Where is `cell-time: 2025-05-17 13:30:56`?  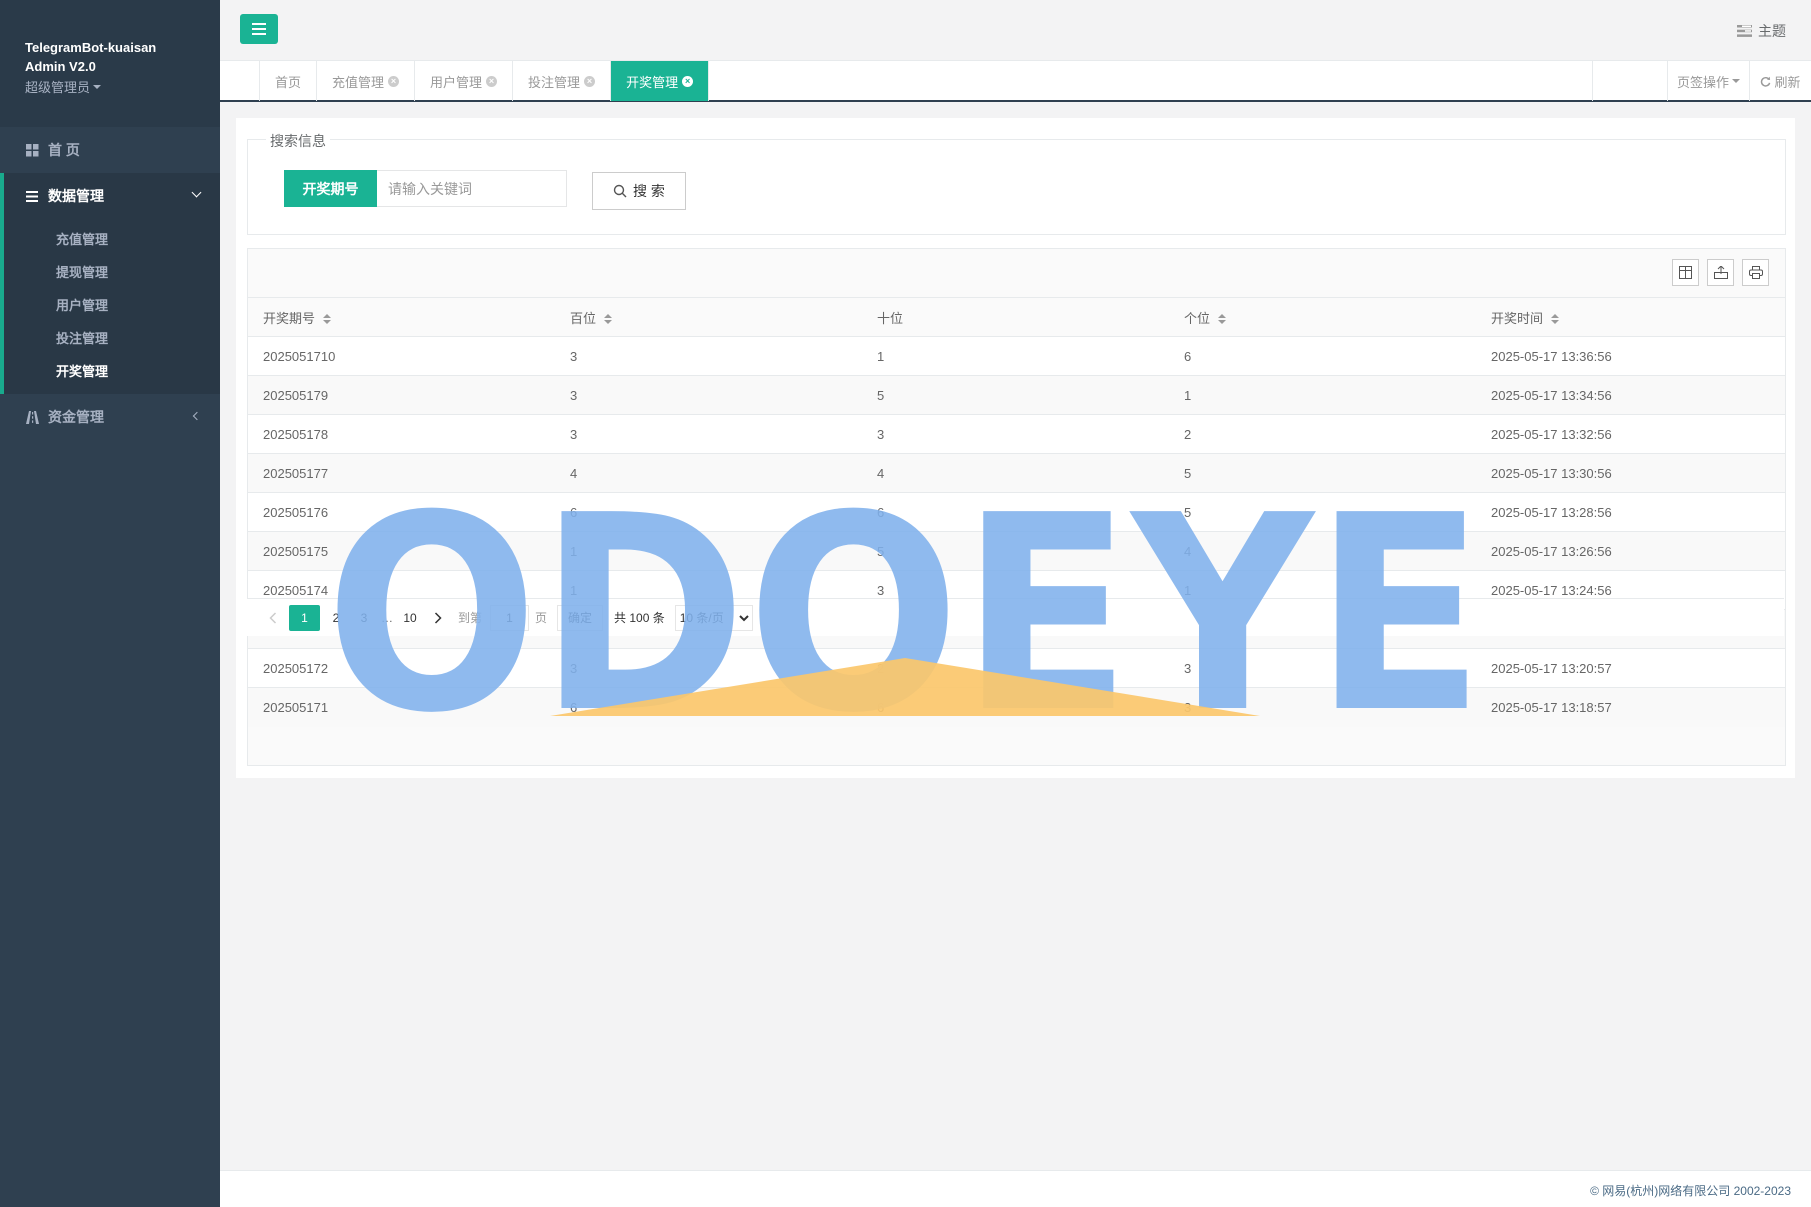
cell-time: 2025-05-17 13:30:56 is located at coordinates (1630, 473).